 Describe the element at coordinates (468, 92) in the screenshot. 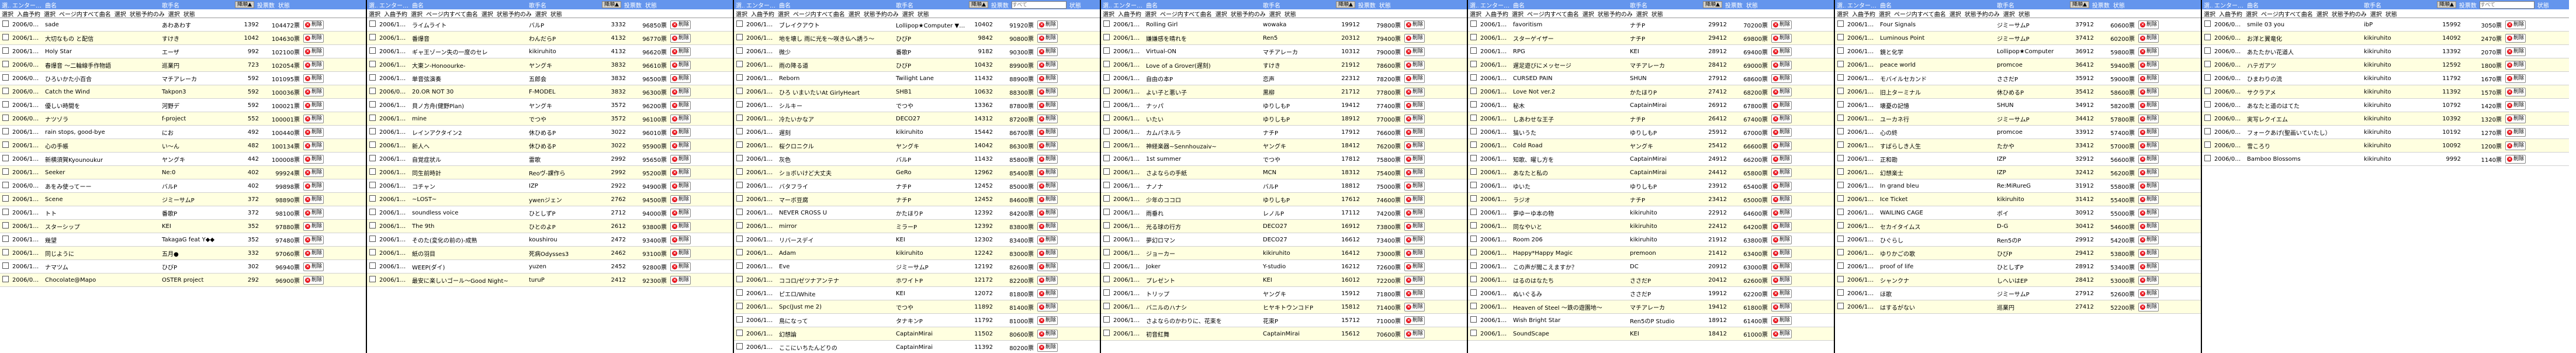

I see `row-title: 20.OR NOT 30` at that location.